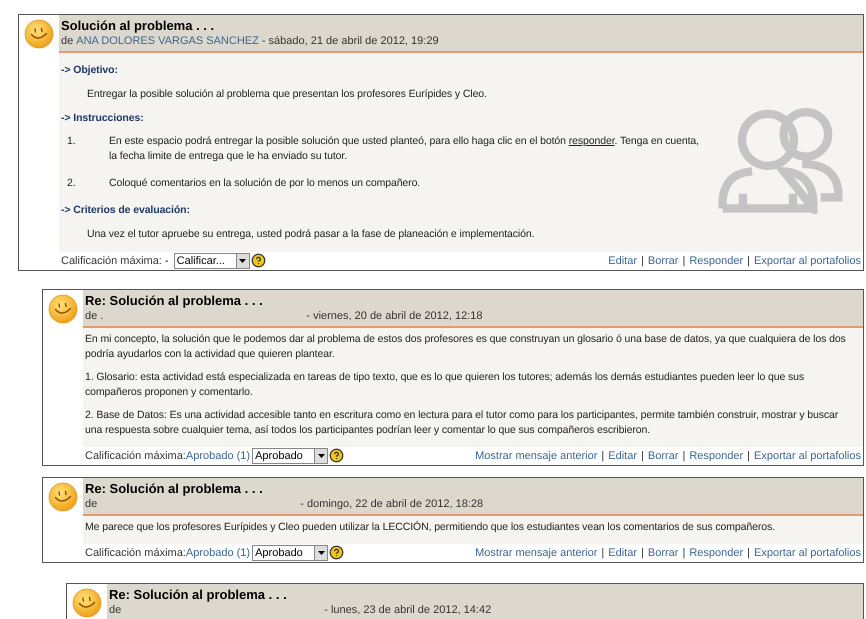 The image size is (866, 619). Describe the element at coordinates (408, 610) in the screenshot. I see `post-date: - lunes, 23 de abril de 2012, 14:42` at that location.